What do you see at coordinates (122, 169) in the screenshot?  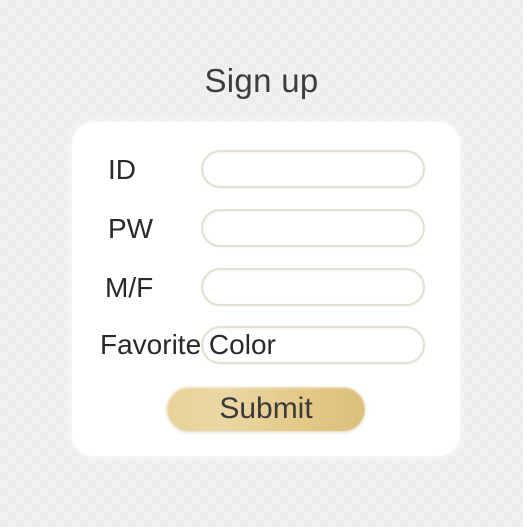 I see `id-label: ID` at bounding box center [122, 169].